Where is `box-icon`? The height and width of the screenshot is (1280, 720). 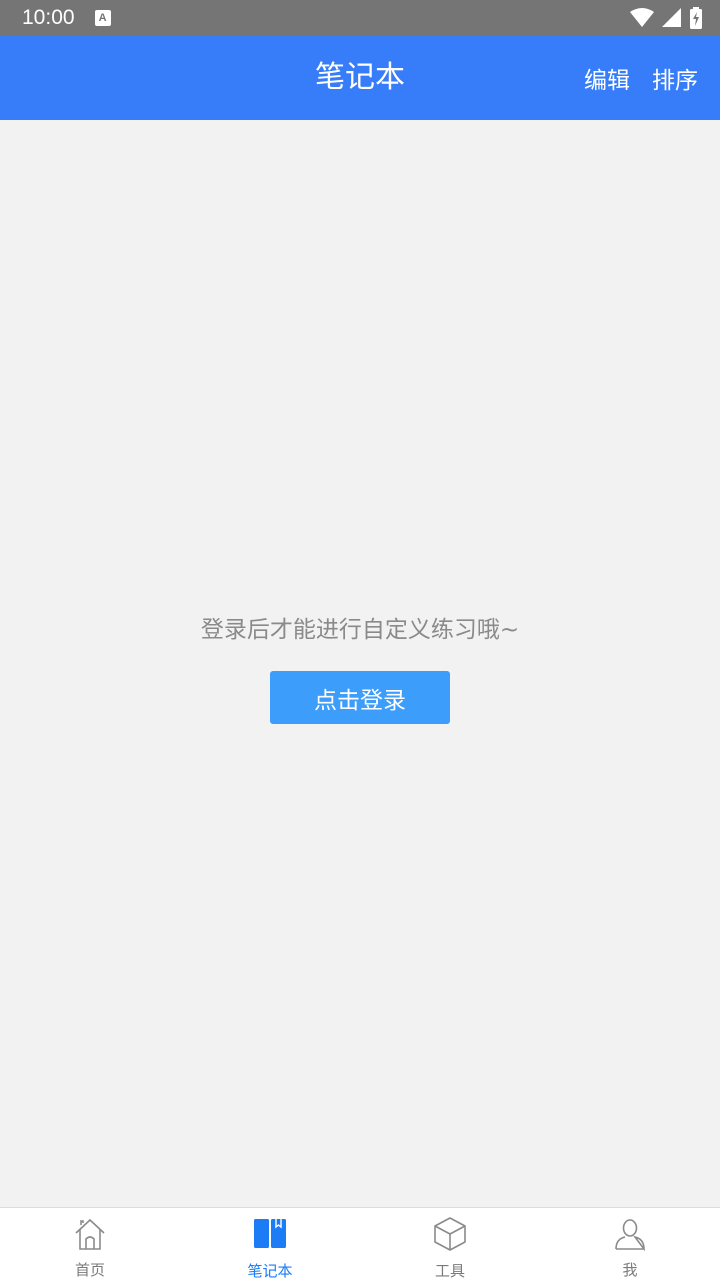 box-icon is located at coordinates (450, 1234).